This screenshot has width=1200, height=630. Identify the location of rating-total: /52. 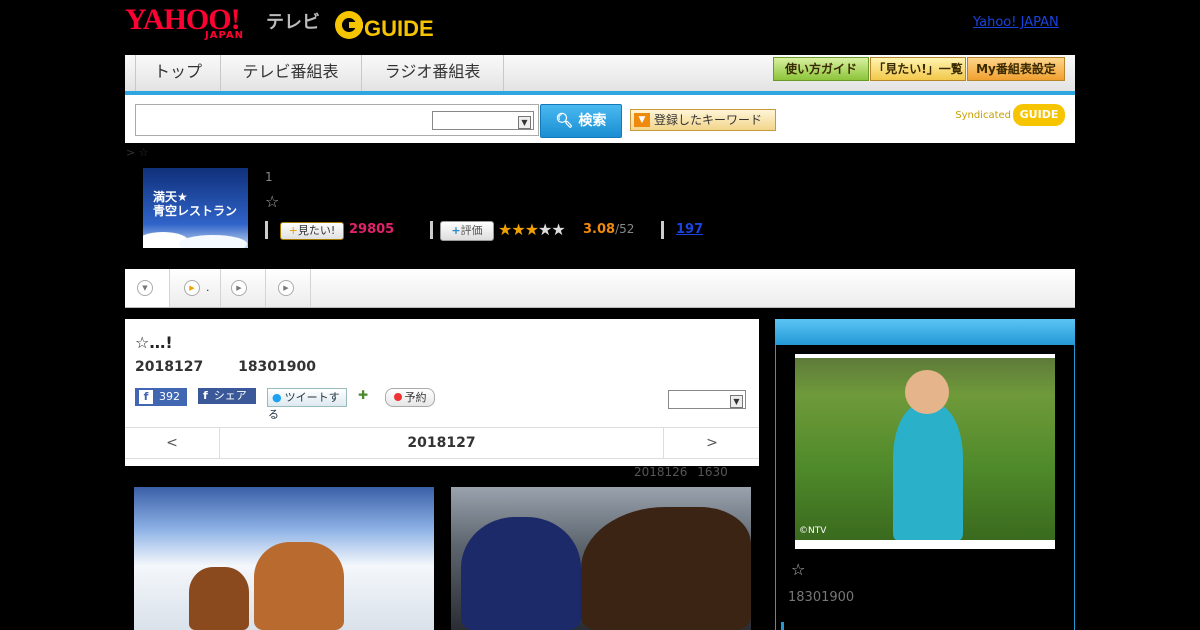
(625, 229).